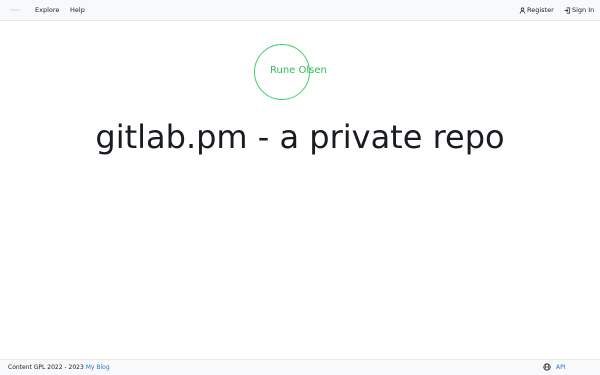  What do you see at coordinates (300, 137) in the screenshot?
I see `page-title: gitlab.pm - a private repo` at bounding box center [300, 137].